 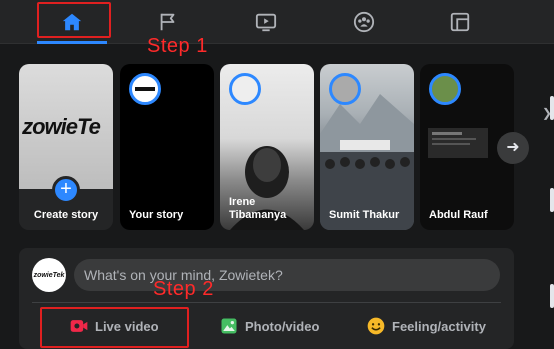 I want to click on nav-tab-gaming, so click(x=460, y=22).